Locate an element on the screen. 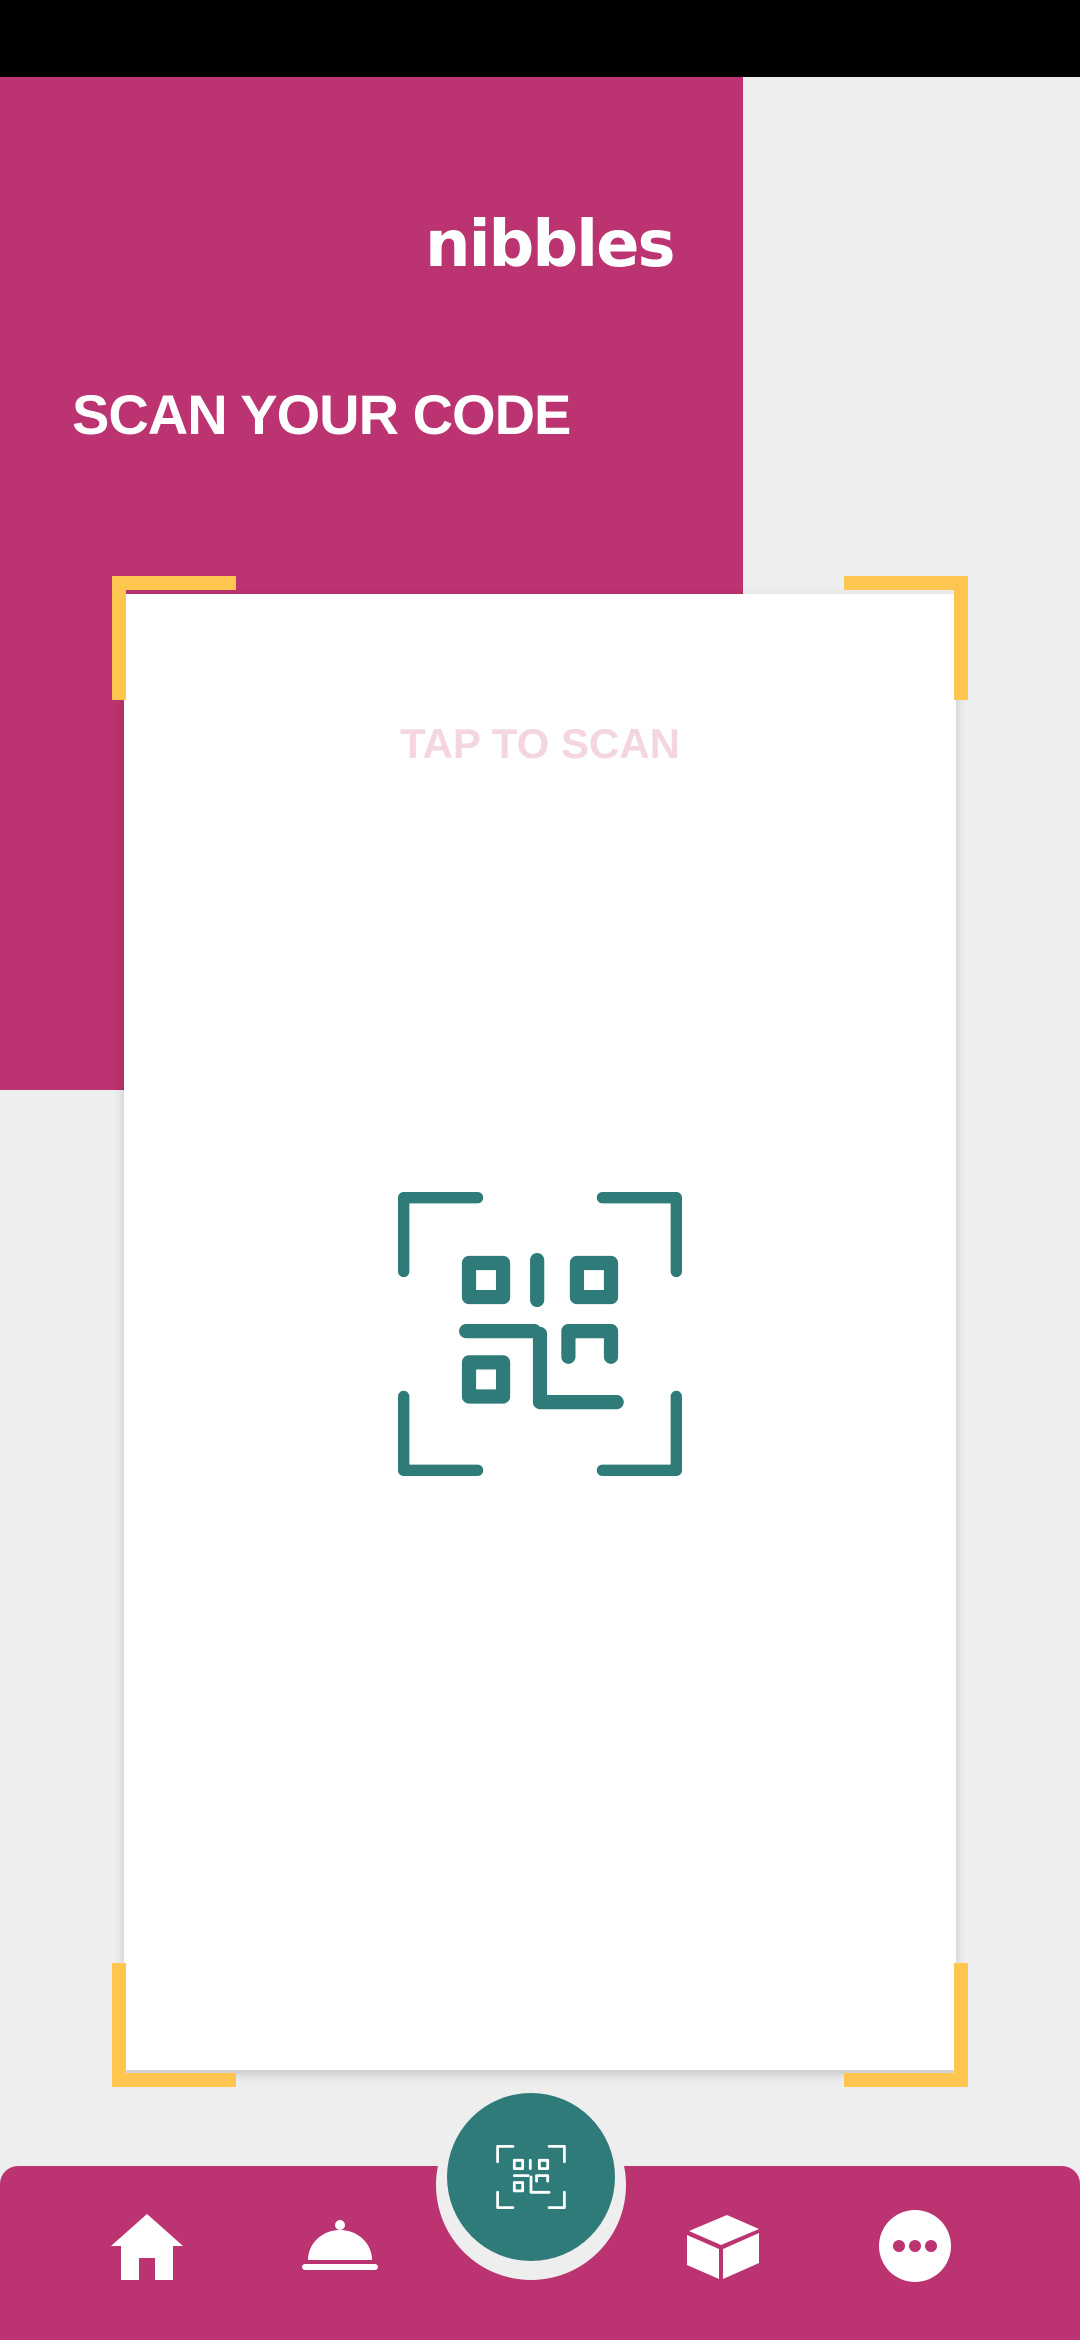  tap-to-scan-label: TAP TO SCAN is located at coordinates (540, 744).